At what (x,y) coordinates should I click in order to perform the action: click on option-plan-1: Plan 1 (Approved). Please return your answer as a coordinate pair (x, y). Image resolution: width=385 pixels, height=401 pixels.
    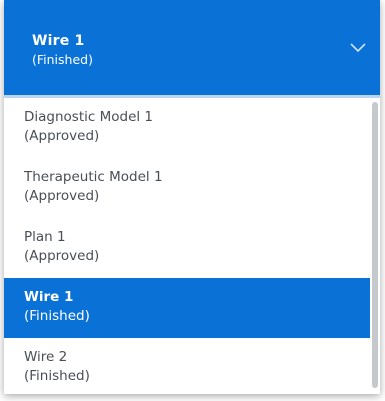
    Looking at the image, I should click on (187, 248).